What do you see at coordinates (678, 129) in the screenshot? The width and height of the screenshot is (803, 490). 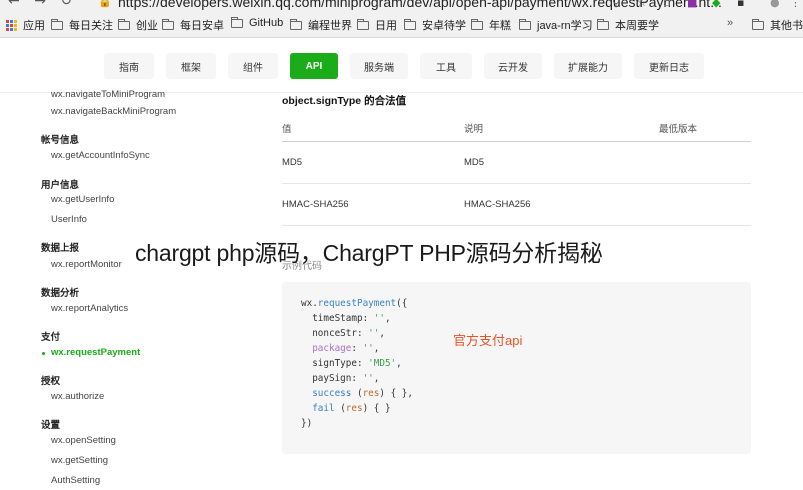 I see `table-header-version: 最低版本` at bounding box center [678, 129].